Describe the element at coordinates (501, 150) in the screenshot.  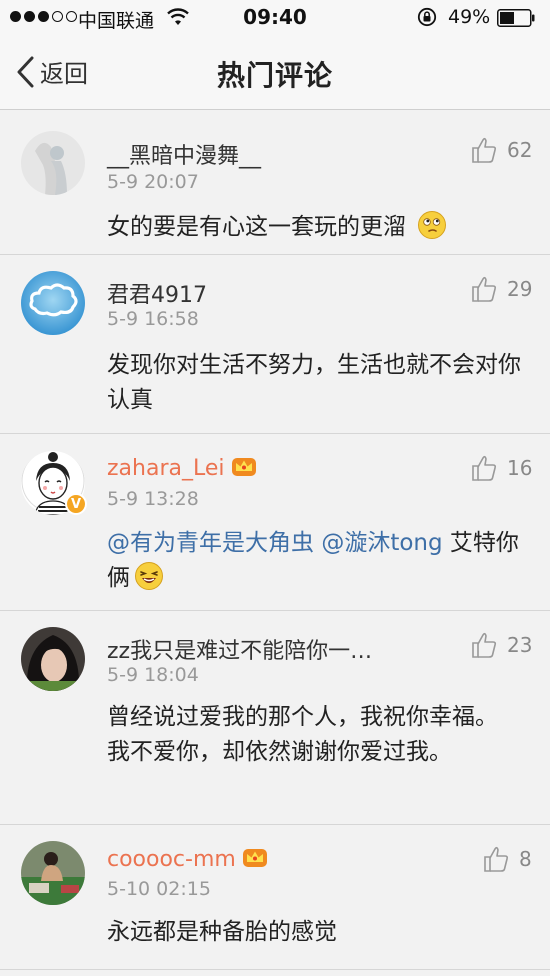
I see `like-button: 62` at that location.